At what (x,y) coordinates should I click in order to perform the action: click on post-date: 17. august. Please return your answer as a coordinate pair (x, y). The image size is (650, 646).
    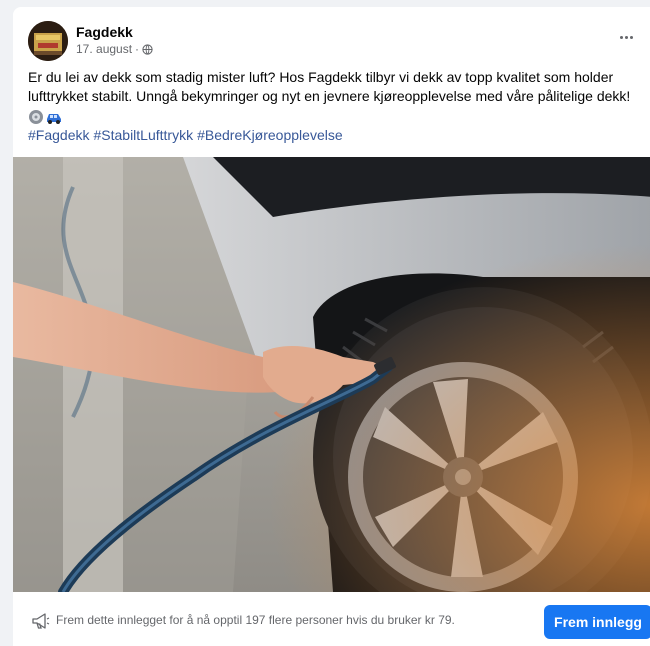
    Looking at the image, I should click on (104, 49).